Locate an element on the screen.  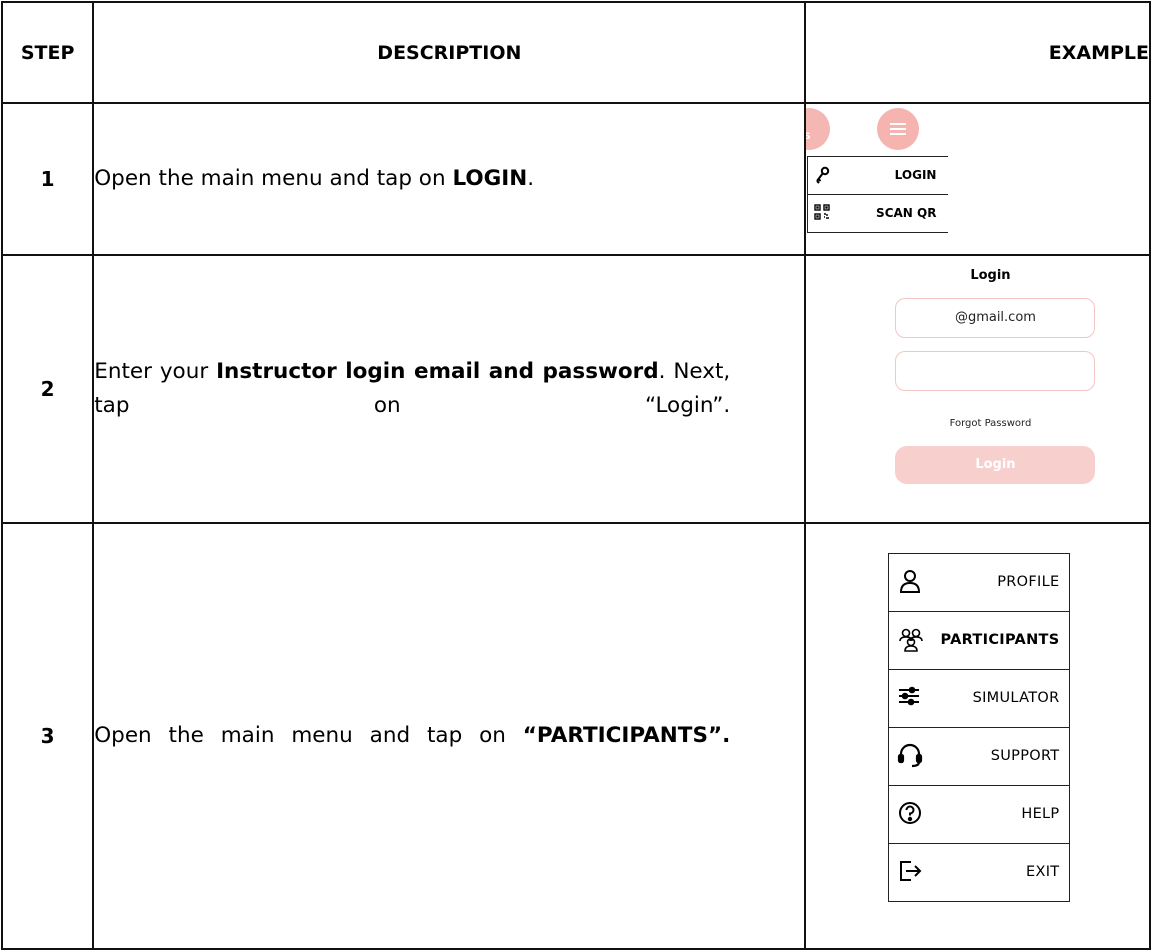
menu-item-profile: PROFILE is located at coordinates (979, 583).